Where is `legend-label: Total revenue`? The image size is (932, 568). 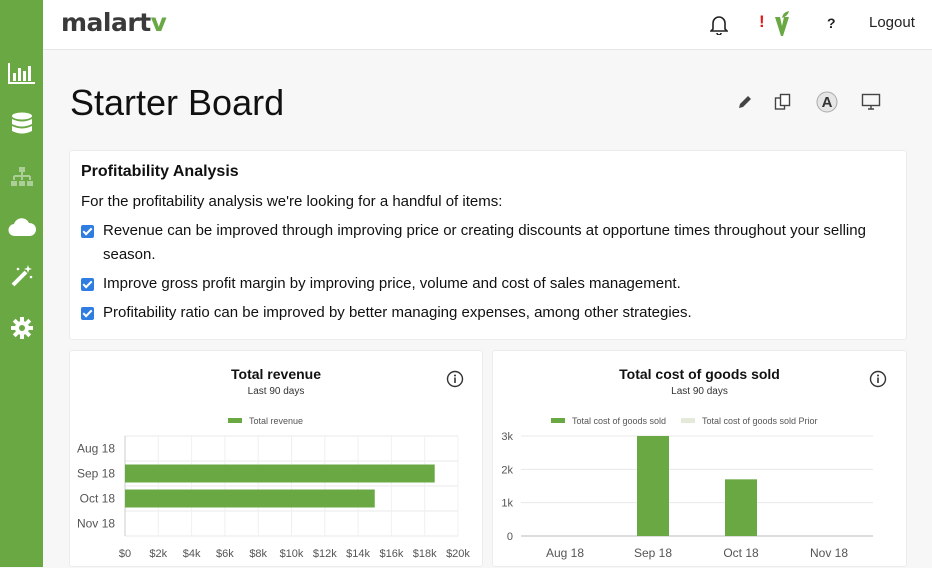
legend-label: Total revenue is located at coordinates (276, 421).